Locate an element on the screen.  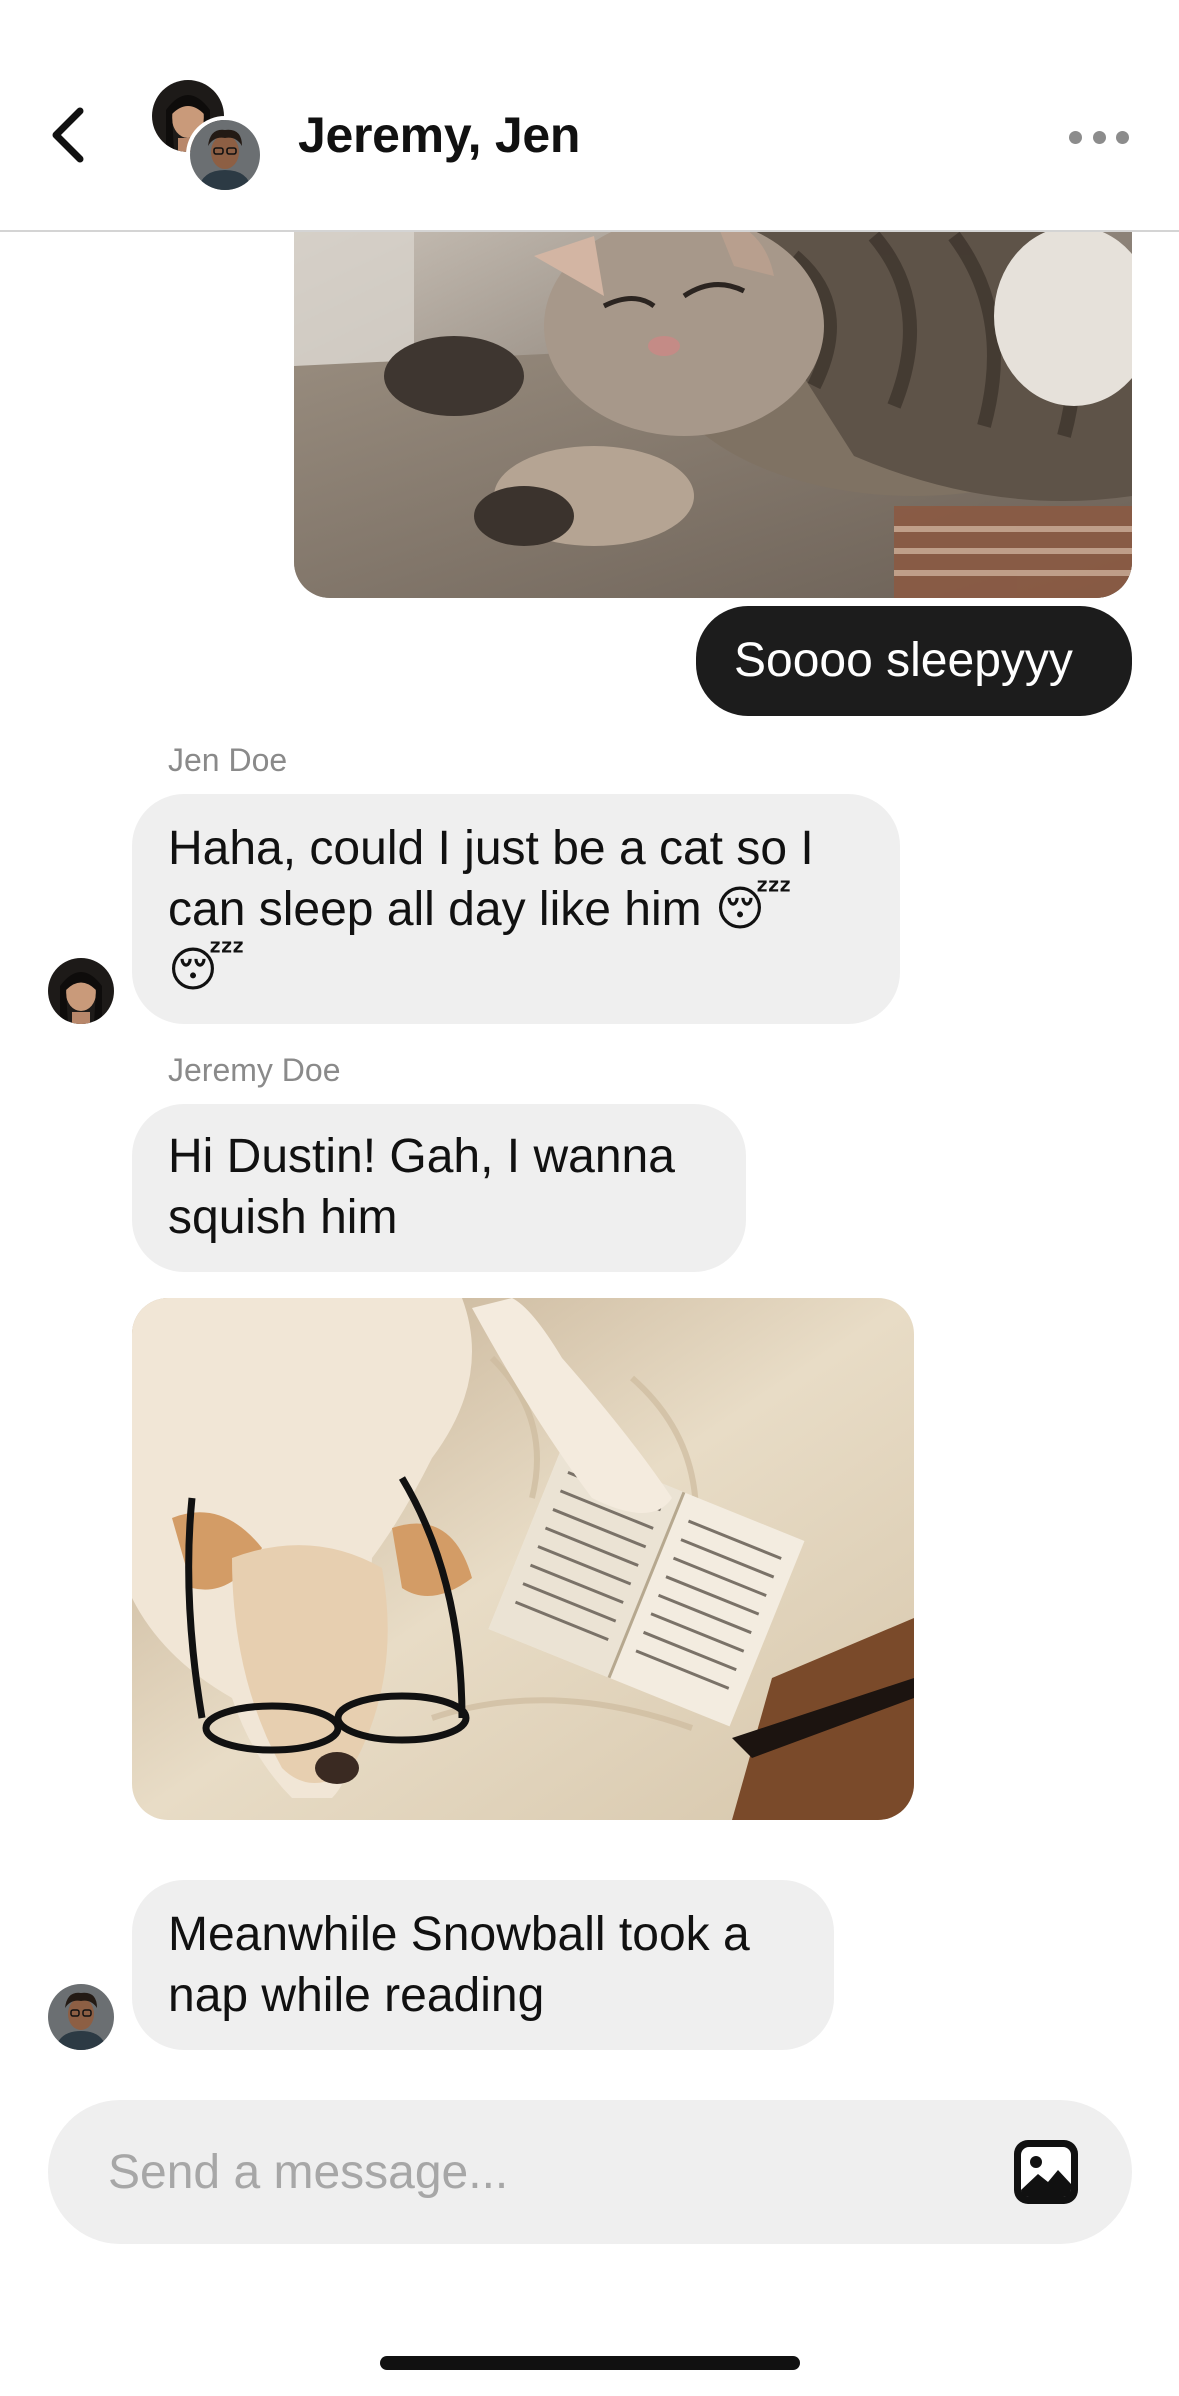
jen-message-line: 😴 is located at coordinates (206, 970).